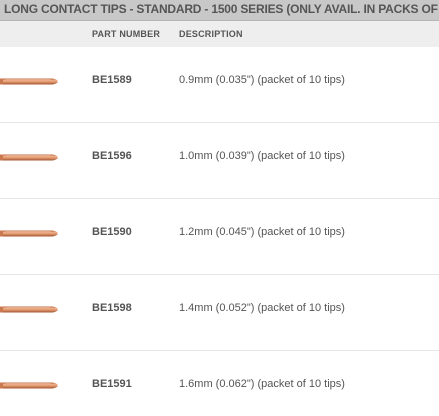  Describe the element at coordinates (262, 80) in the screenshot. I see `description-cell: 0.9mm (0.035") (packet of 10 tips)` at that location.